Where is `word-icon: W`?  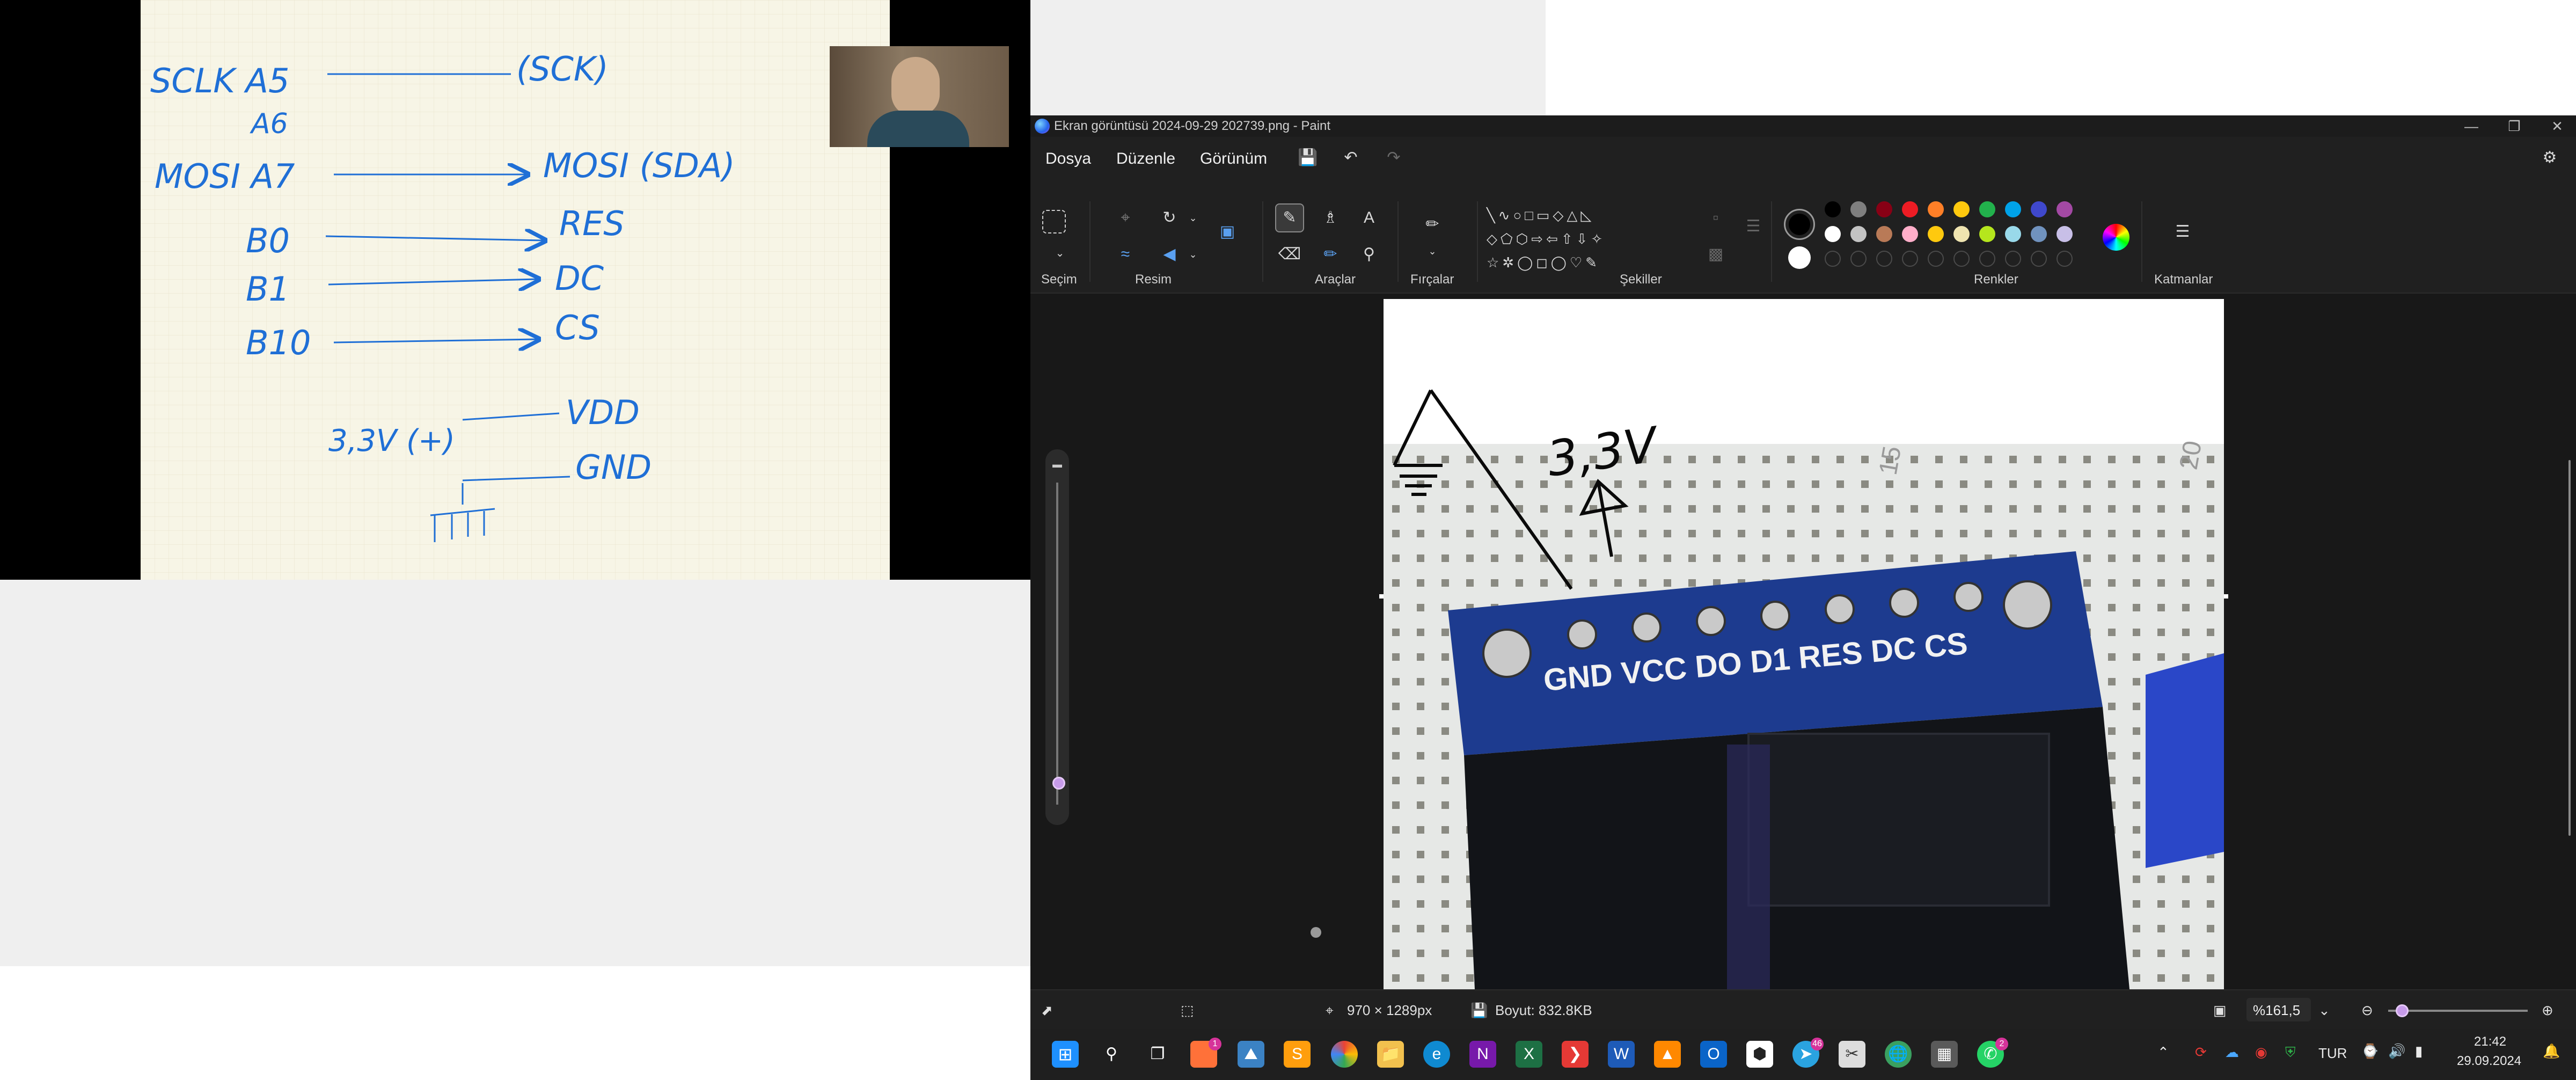 word-icon: W is located at coordinates (1621, 1054).